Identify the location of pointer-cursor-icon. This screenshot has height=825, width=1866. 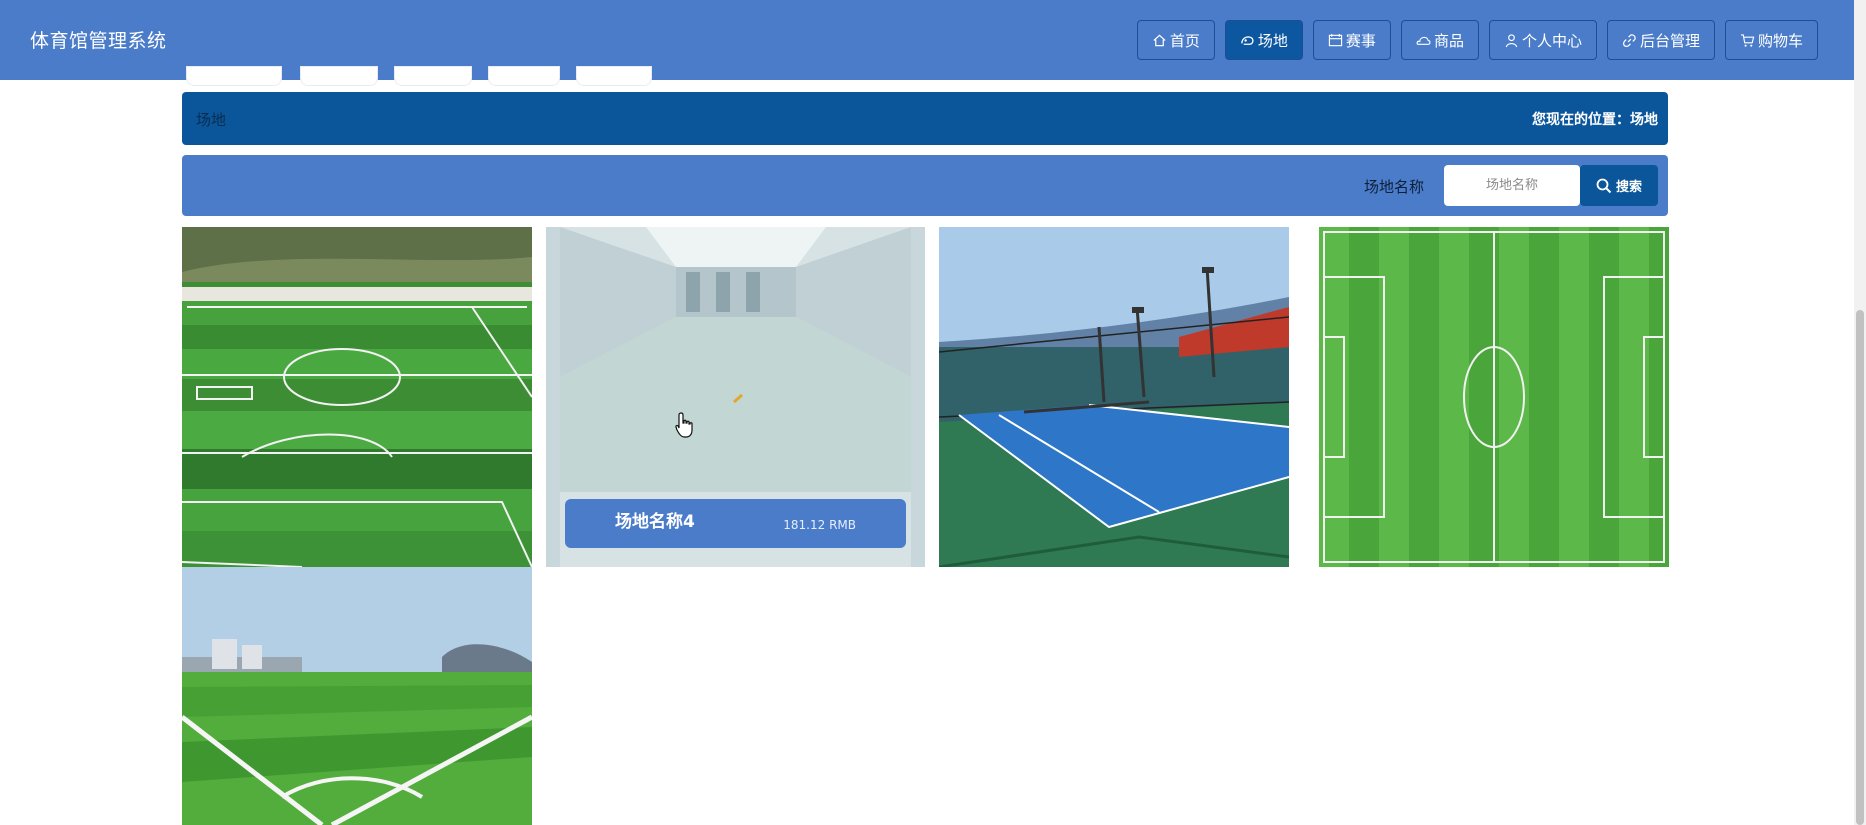
(684, 425).